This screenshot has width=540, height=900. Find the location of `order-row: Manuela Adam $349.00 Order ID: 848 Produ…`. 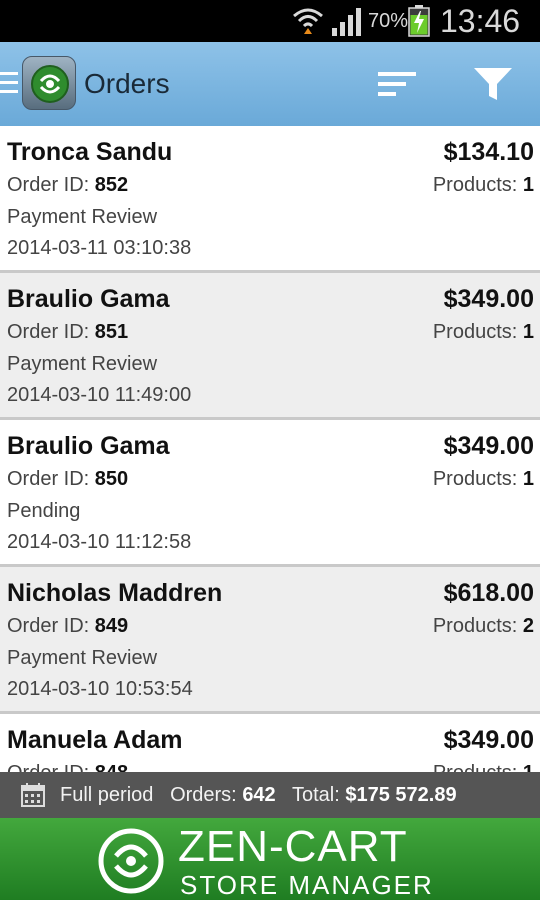

order-row: Manuela Adam $349.00 Order ID: 848 Produ… is located at coordinates (270, 743).